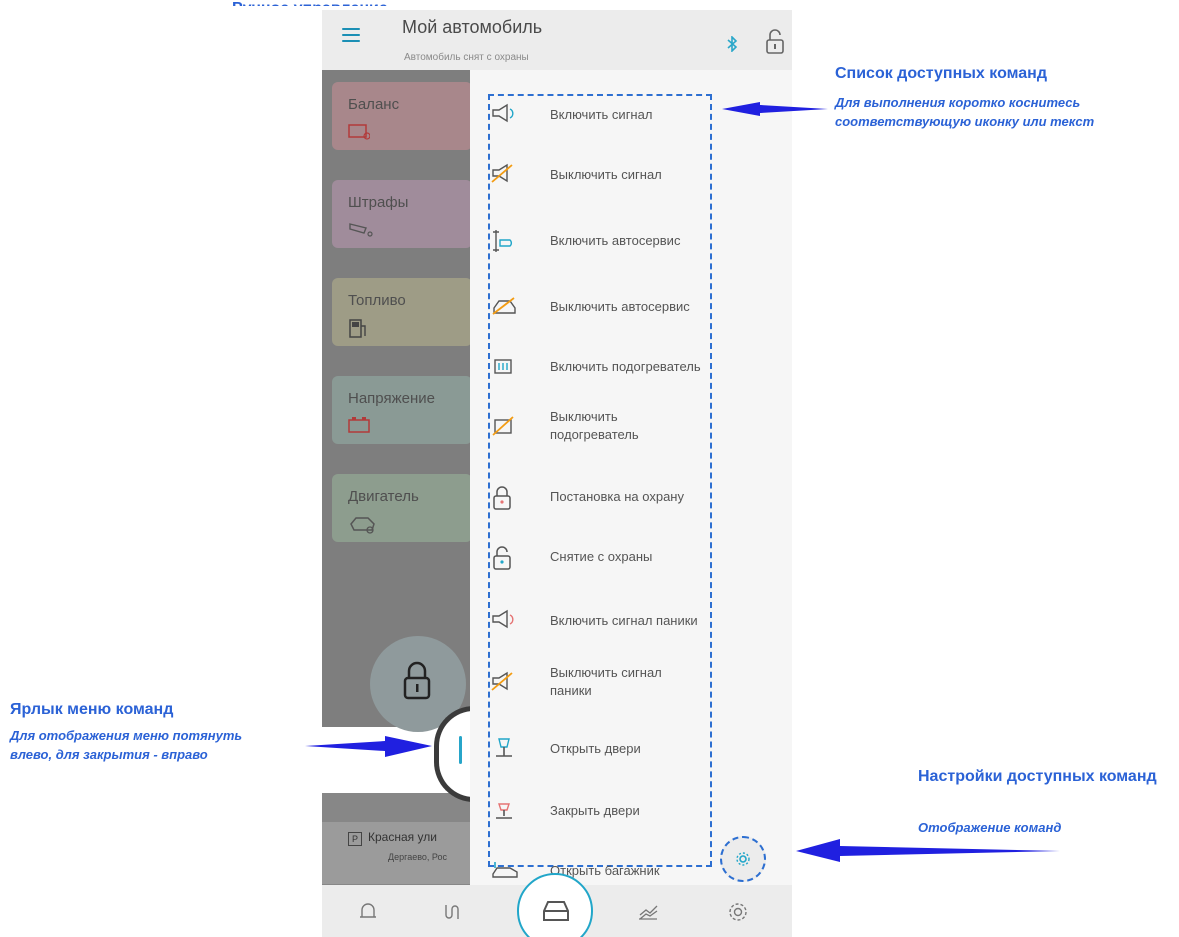 The image size is (1179, 937). I want to click on arrow-to-handle, so click(368, 746).